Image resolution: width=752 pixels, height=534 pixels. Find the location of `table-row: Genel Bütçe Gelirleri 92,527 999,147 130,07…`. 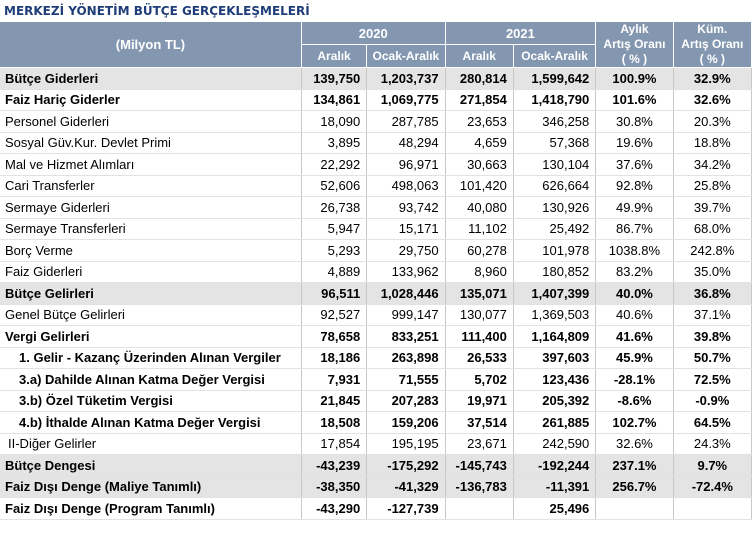

table-row: Genel Bütçe Gelirleri 92,527 999,147 130,07… is located at coordinates (376, 315).